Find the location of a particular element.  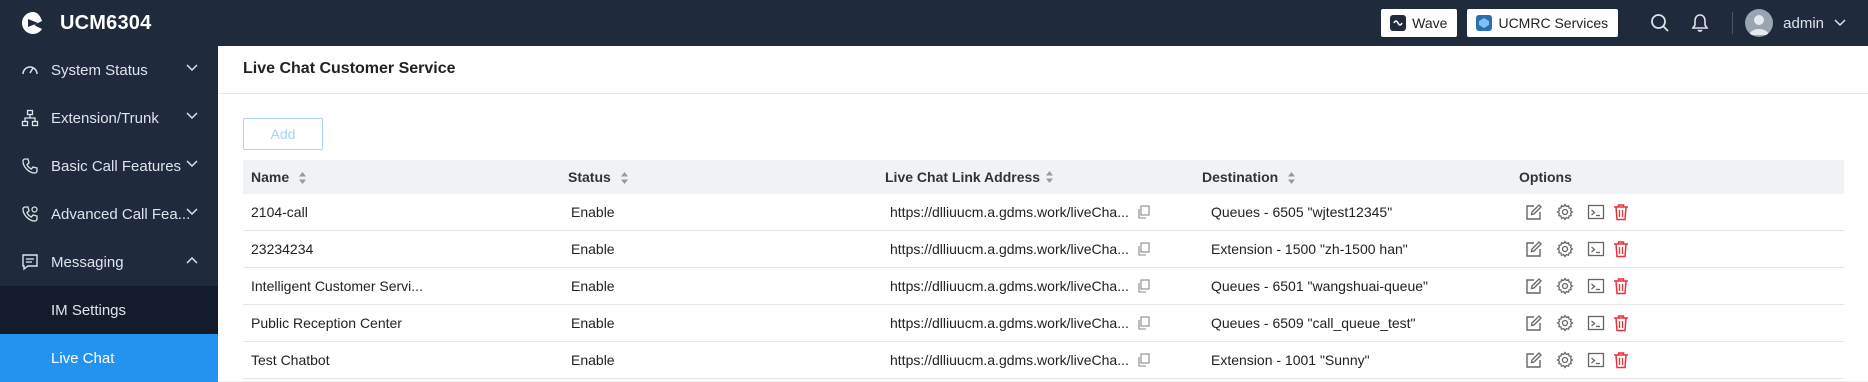

row-destination: Extension - 1500 "zh-1500 han" is located at coordinates (1309, 249).